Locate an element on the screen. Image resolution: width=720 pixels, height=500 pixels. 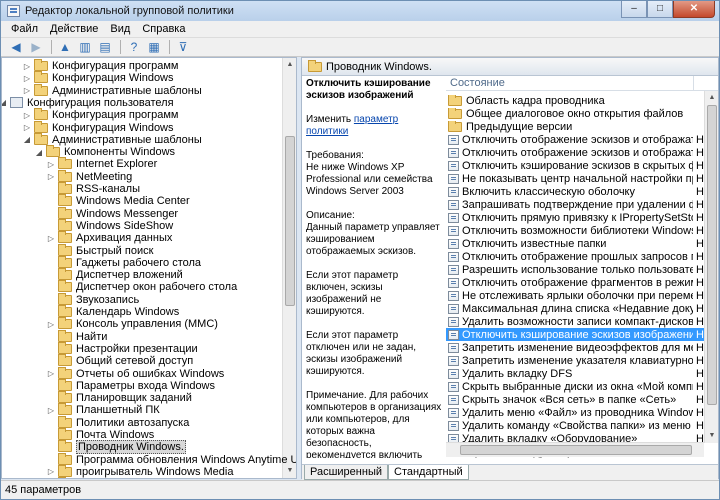
tree-item: Параметры входа Windows is located at coordinates (130, 385).